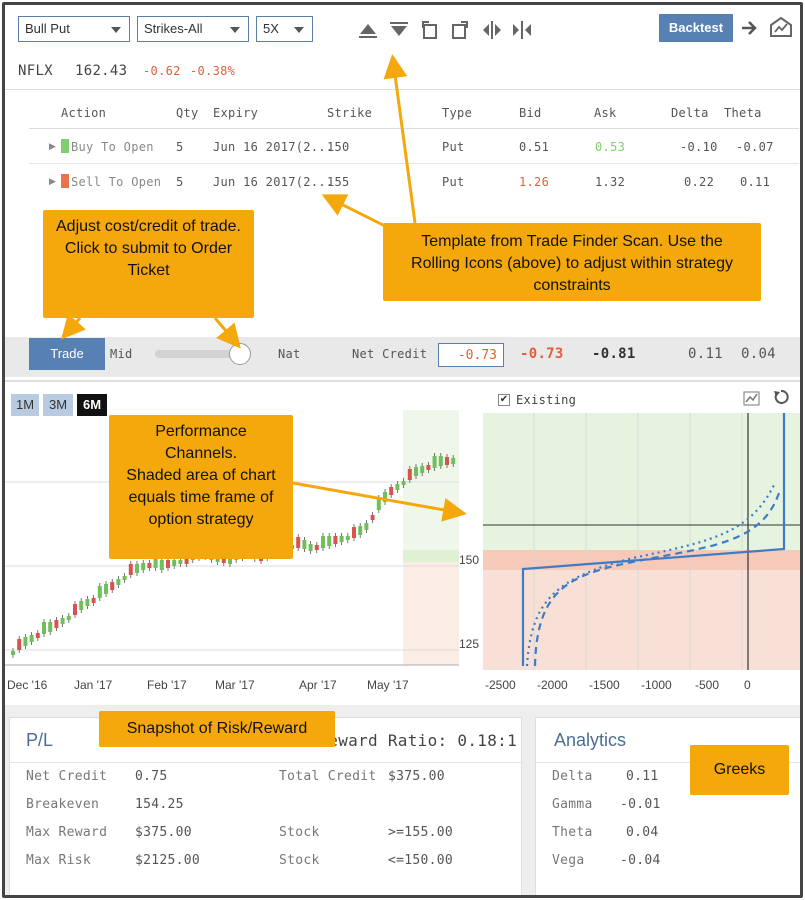  What do you see at coordinates (781, 27) in the screenshot?
I see `trade-finder-icon` at bounding box center [781, 27].